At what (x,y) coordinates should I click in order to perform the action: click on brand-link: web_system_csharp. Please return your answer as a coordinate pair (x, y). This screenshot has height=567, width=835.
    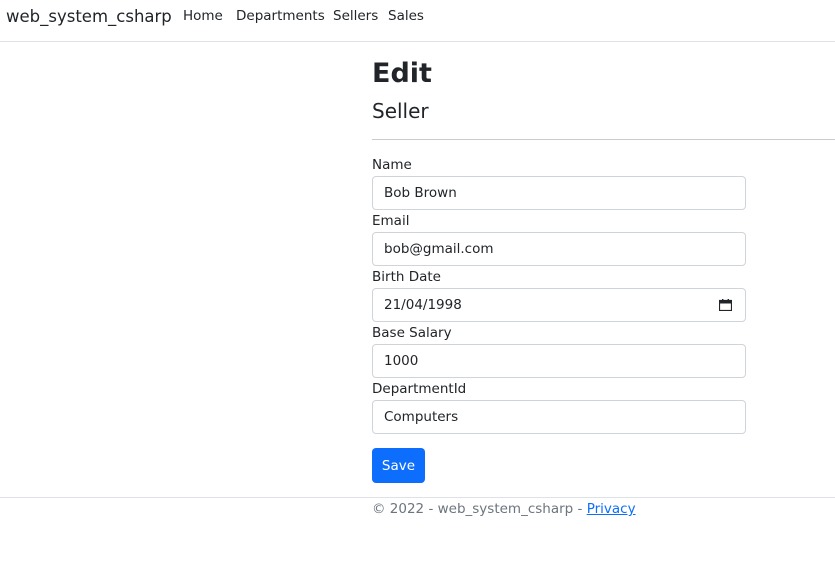
    Looking at the image, I should click on (89, 16).